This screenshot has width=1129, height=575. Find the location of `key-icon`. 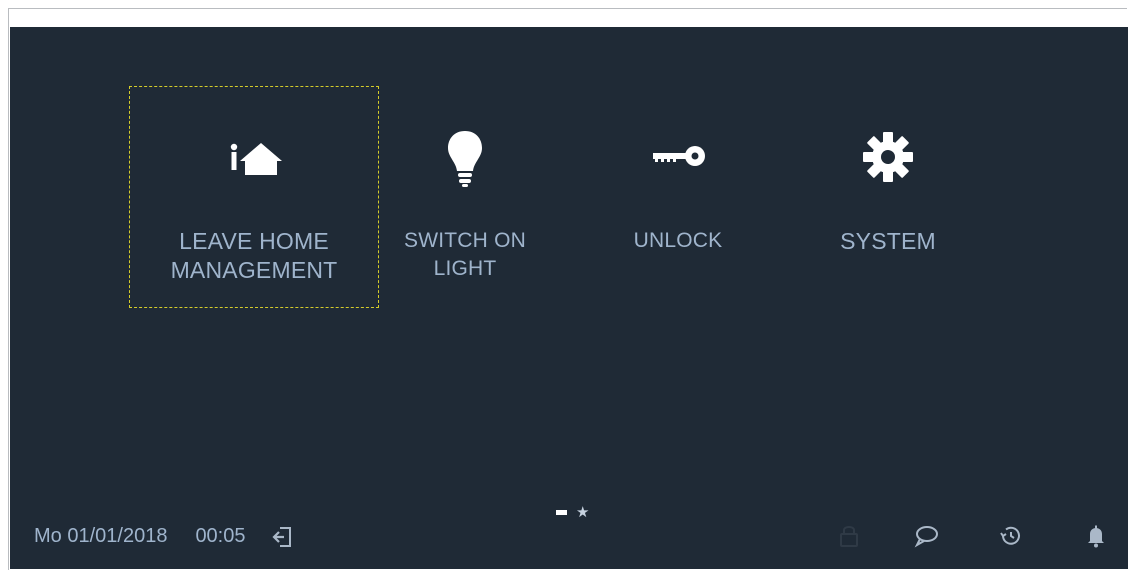

key-icon is located at coordinates (678, 158).